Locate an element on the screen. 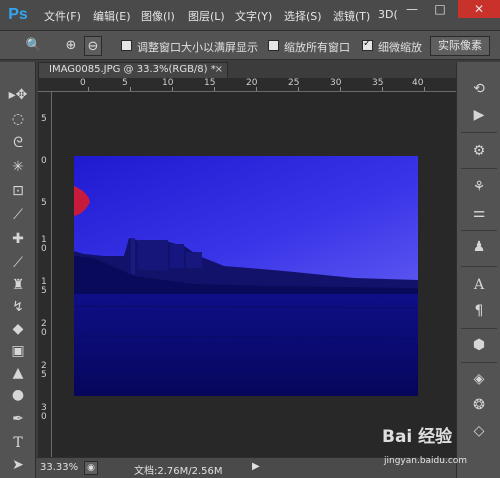 This screenshot has width=500, height=478. ruler-label: 2 0 is located at coordinates (44, 328).